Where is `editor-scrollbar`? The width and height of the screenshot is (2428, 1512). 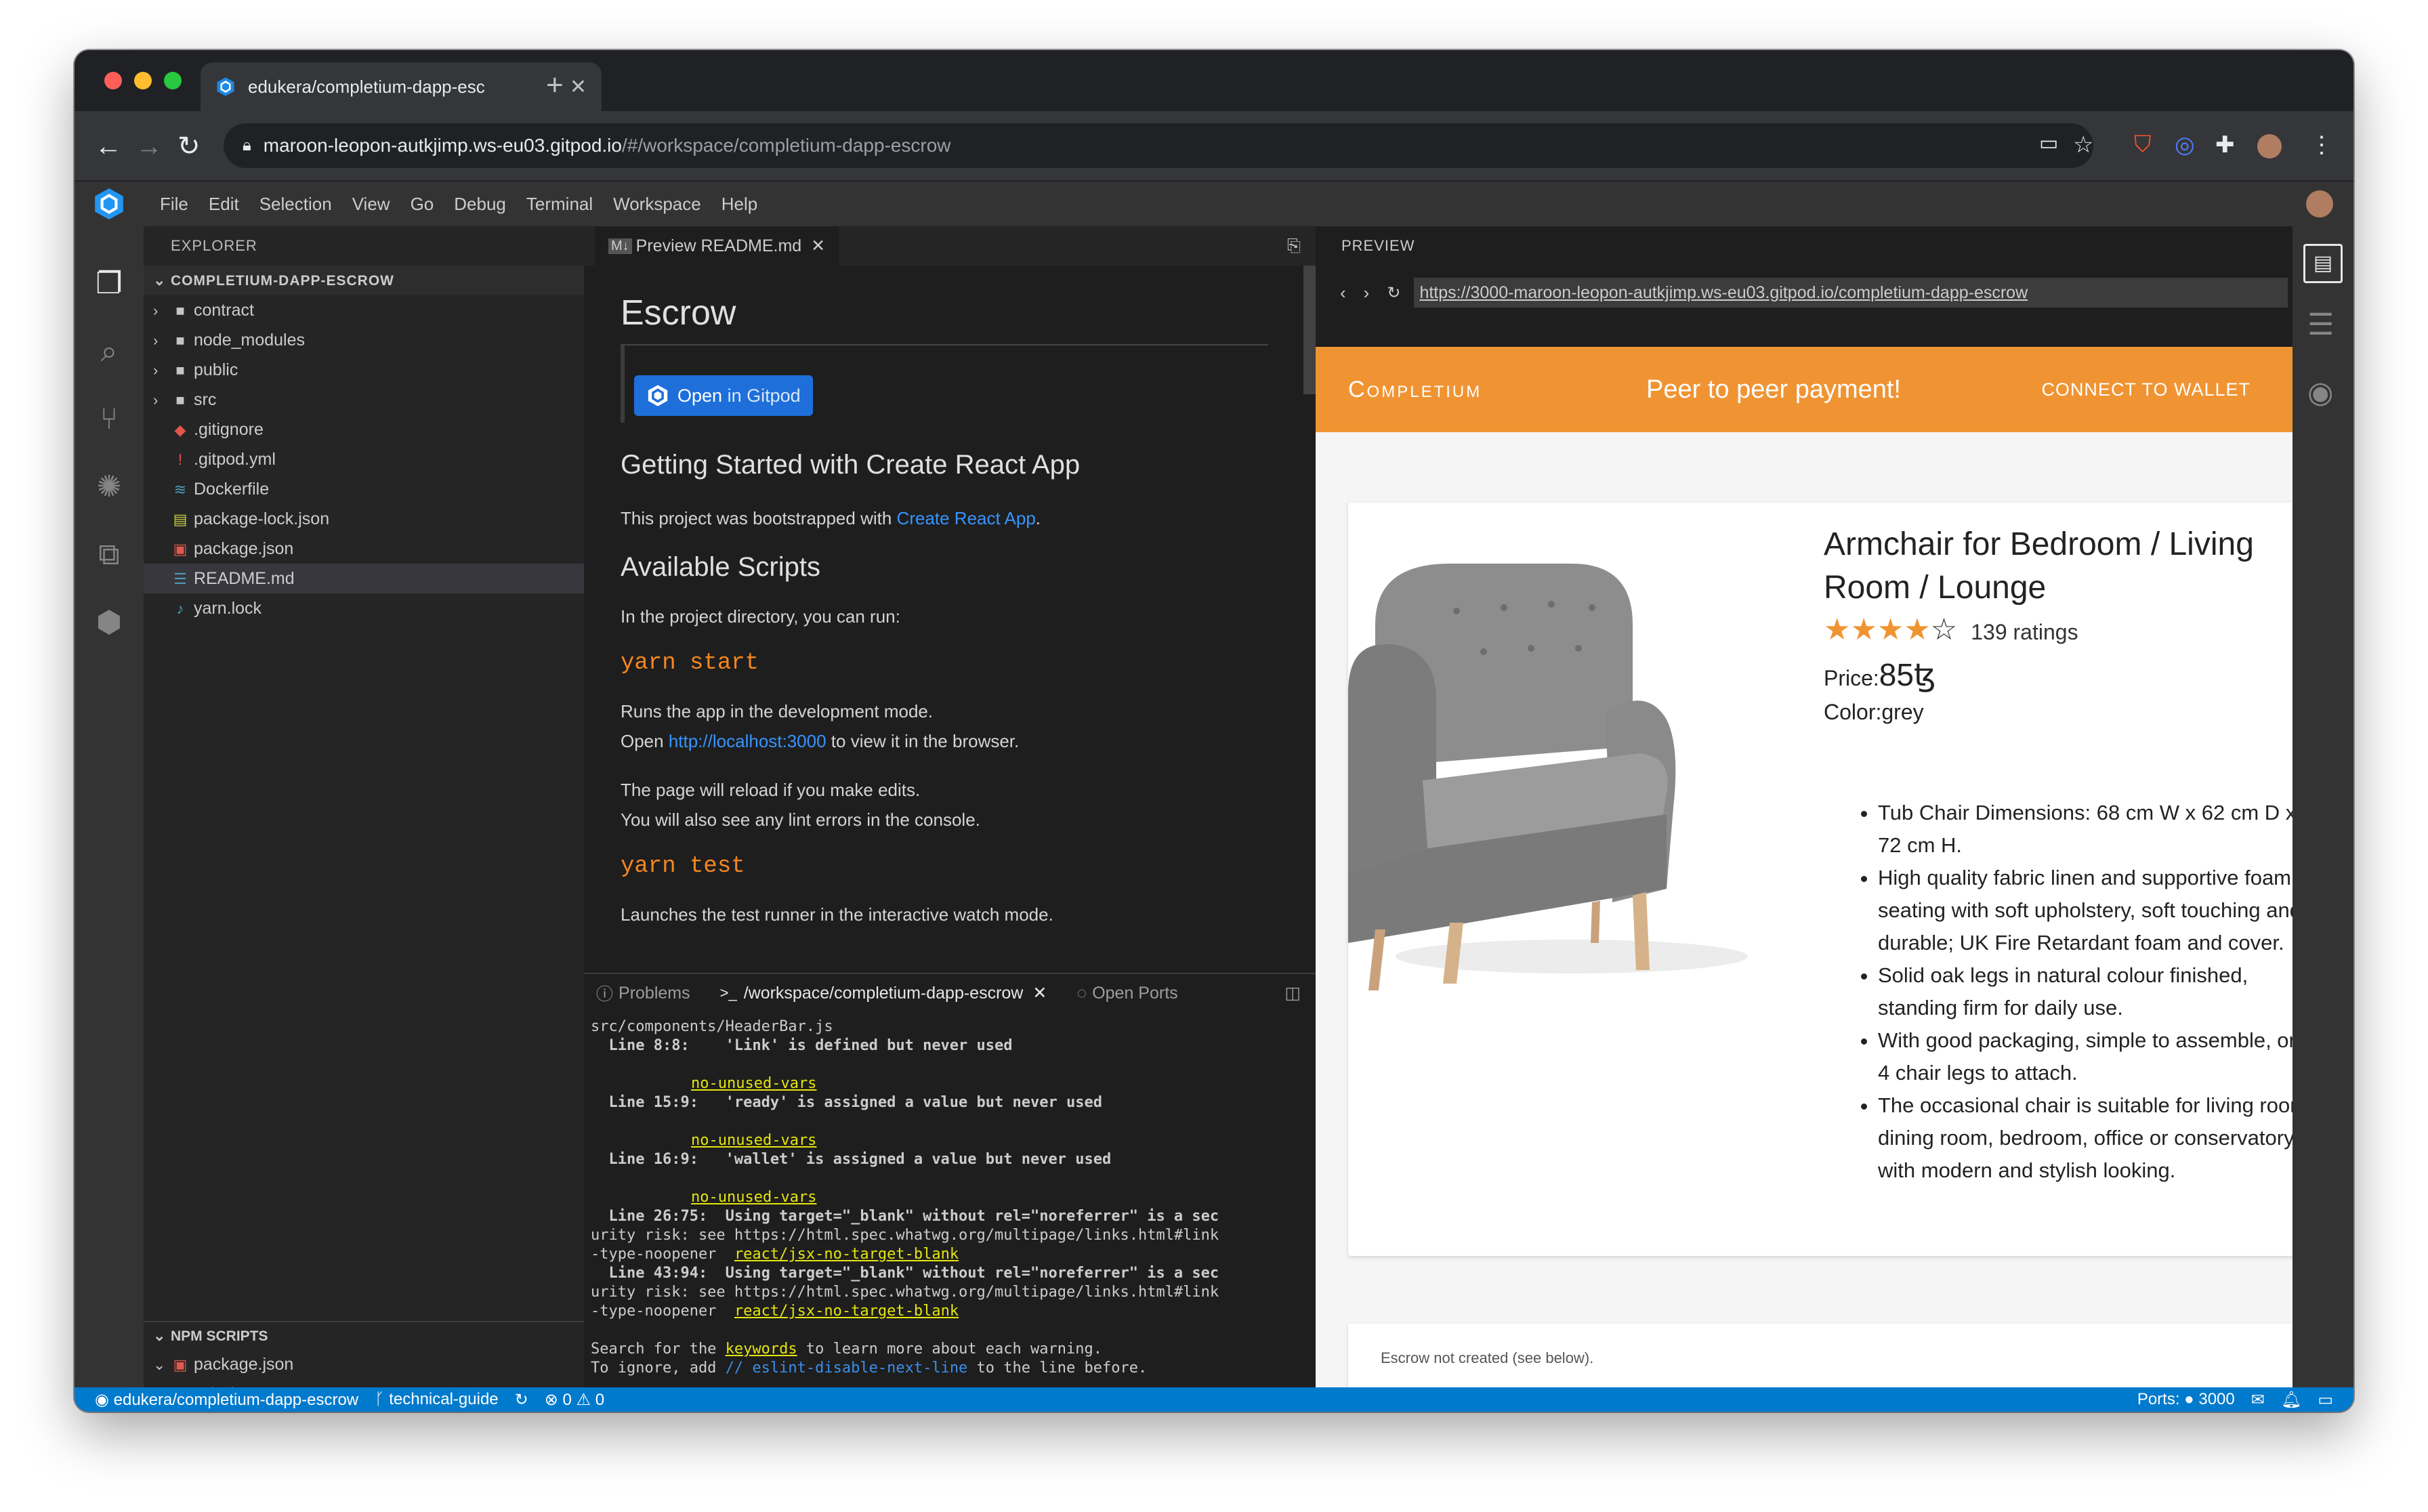
editor-scrollbar is located at coordinates (1309, 330).